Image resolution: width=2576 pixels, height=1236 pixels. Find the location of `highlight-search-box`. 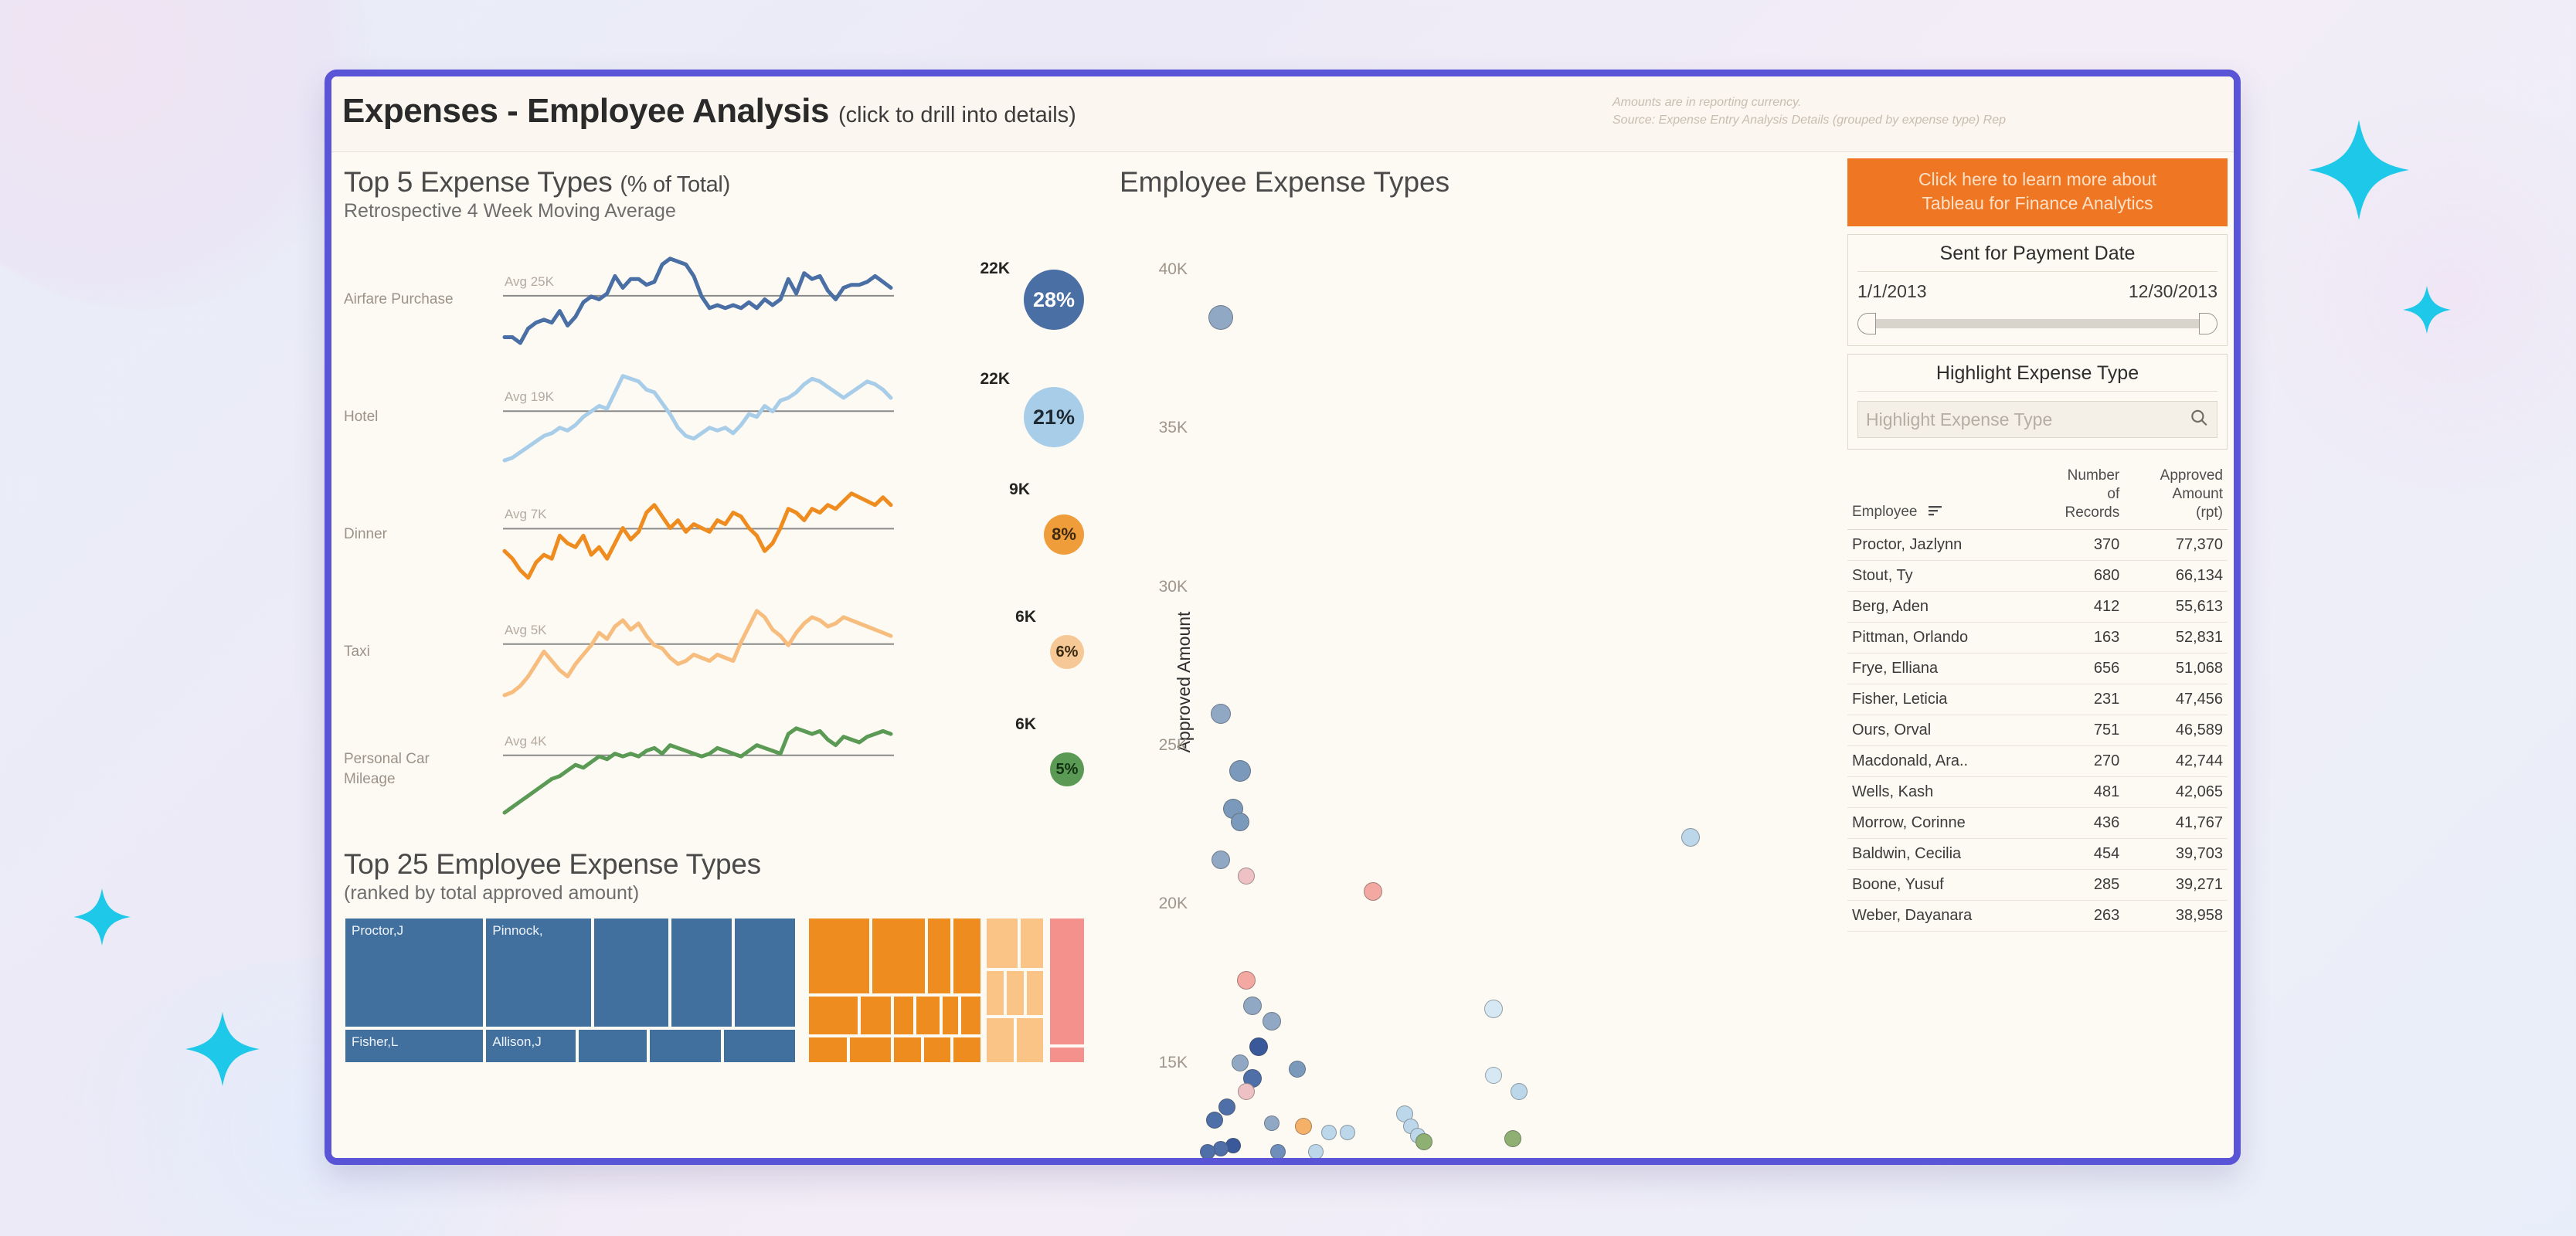

highlight-search-box is located at coordinates (2037, 420).